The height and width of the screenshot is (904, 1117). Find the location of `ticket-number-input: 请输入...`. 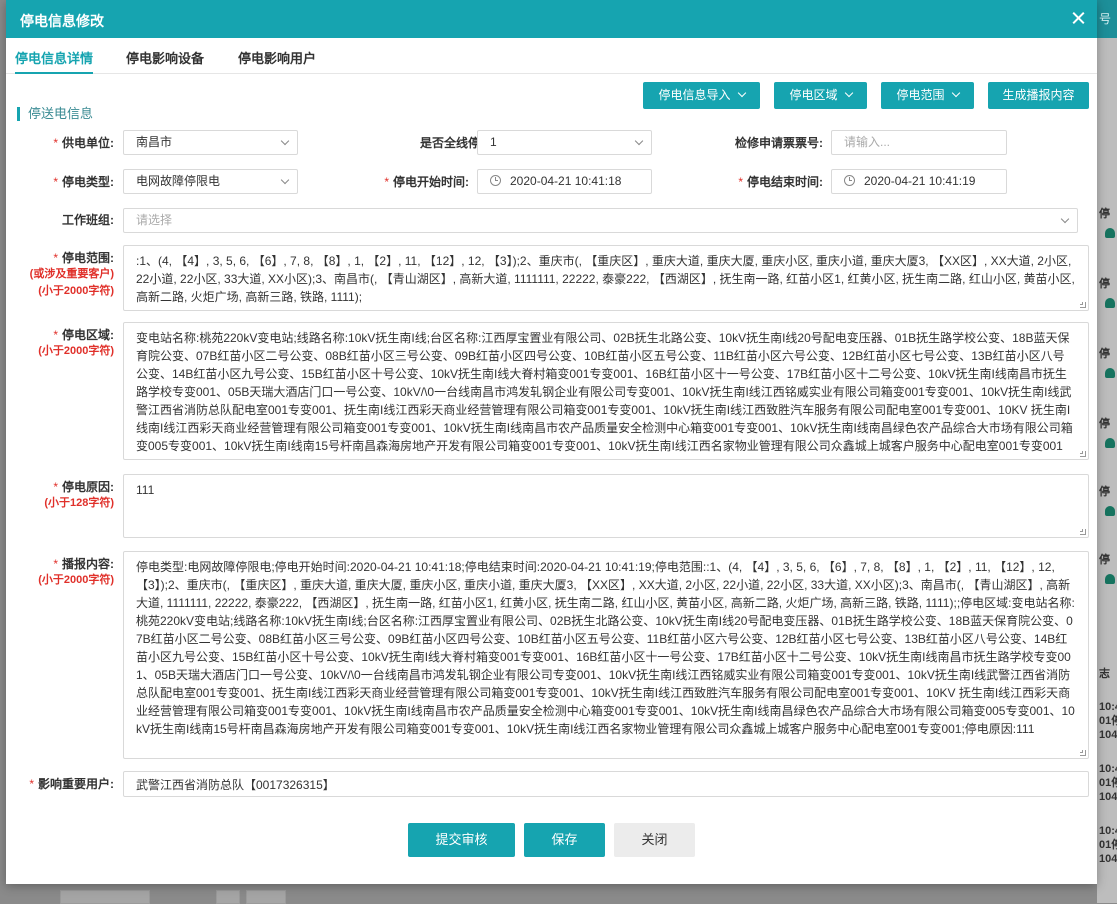

ticket-number-input: 请输入... is located at coordinates (919, 142).